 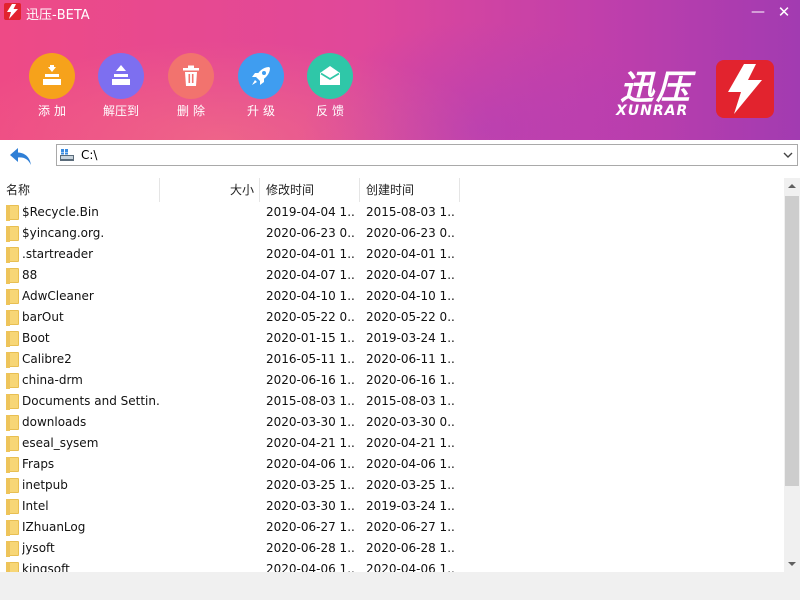 What do you see at coordinates (758, 12) in the screenshot?
I see `minimize-button: —` at bounding box center [758, 12].